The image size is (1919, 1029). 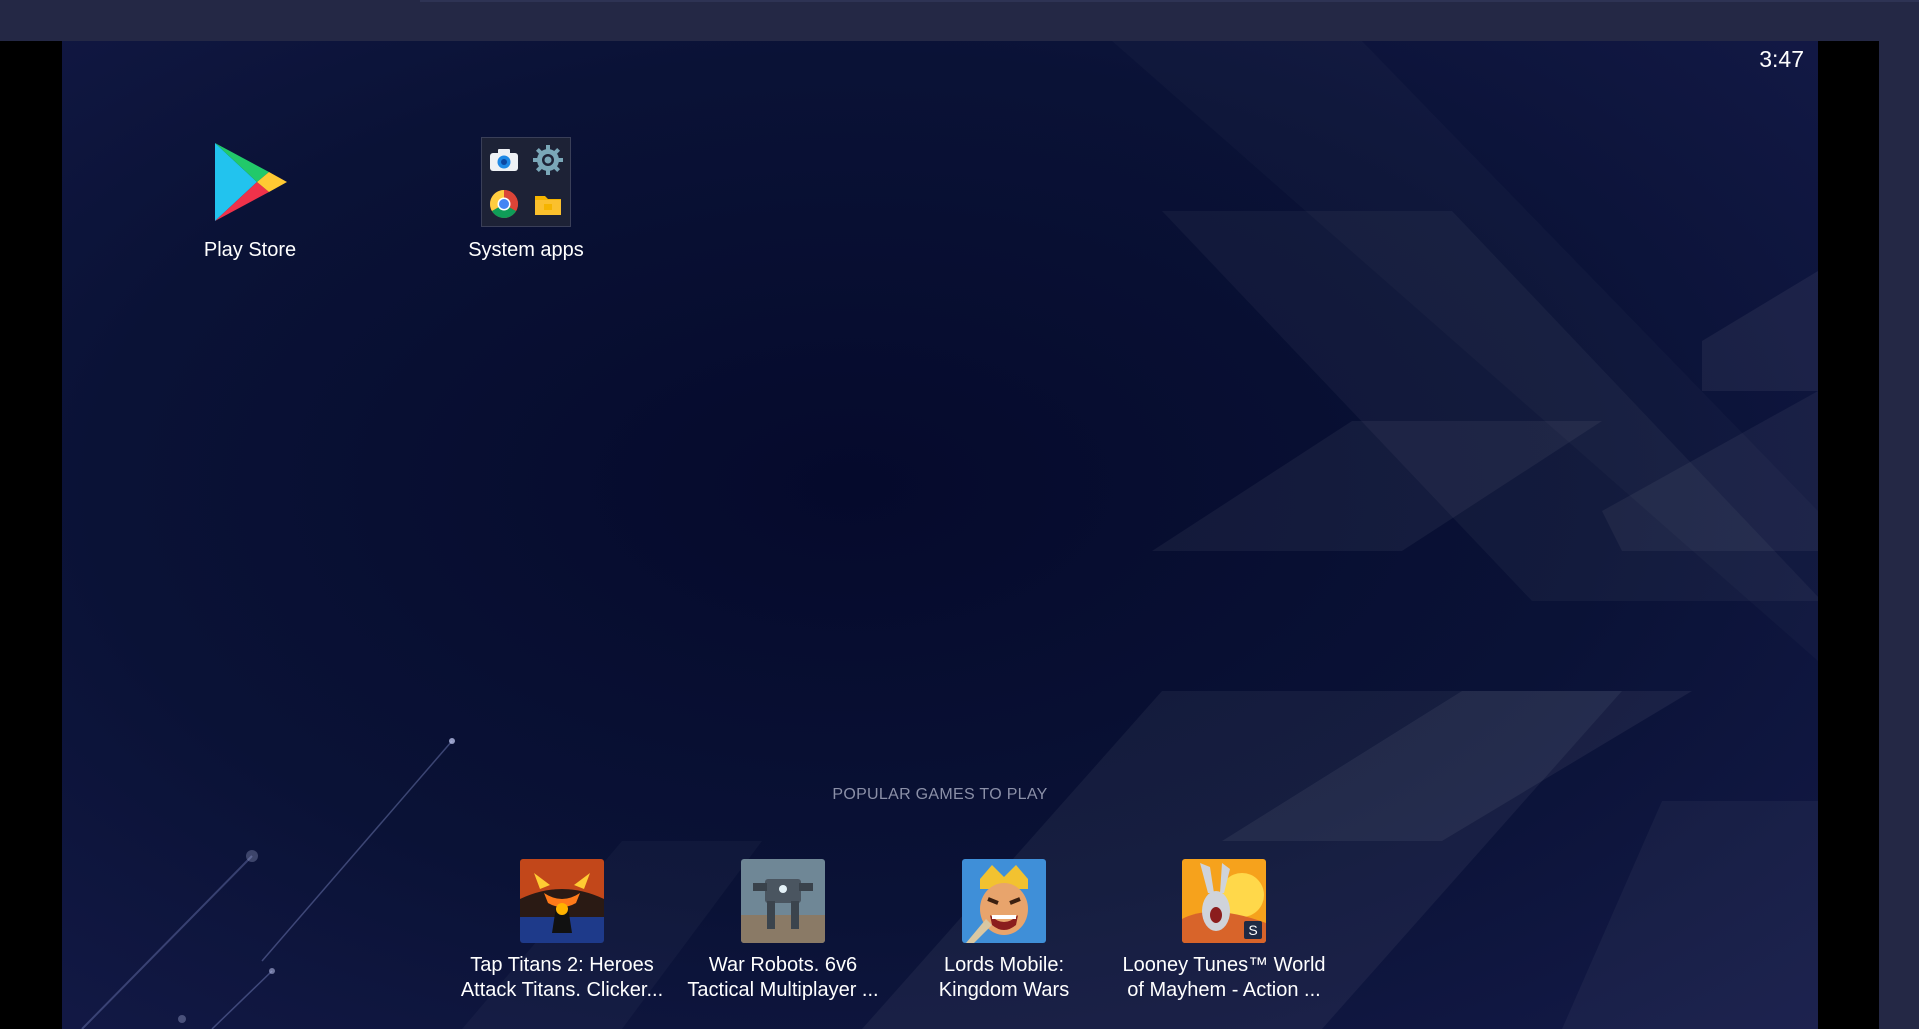 I want to click on looney-tunes-icon: S, so click(x=1224, y=901).